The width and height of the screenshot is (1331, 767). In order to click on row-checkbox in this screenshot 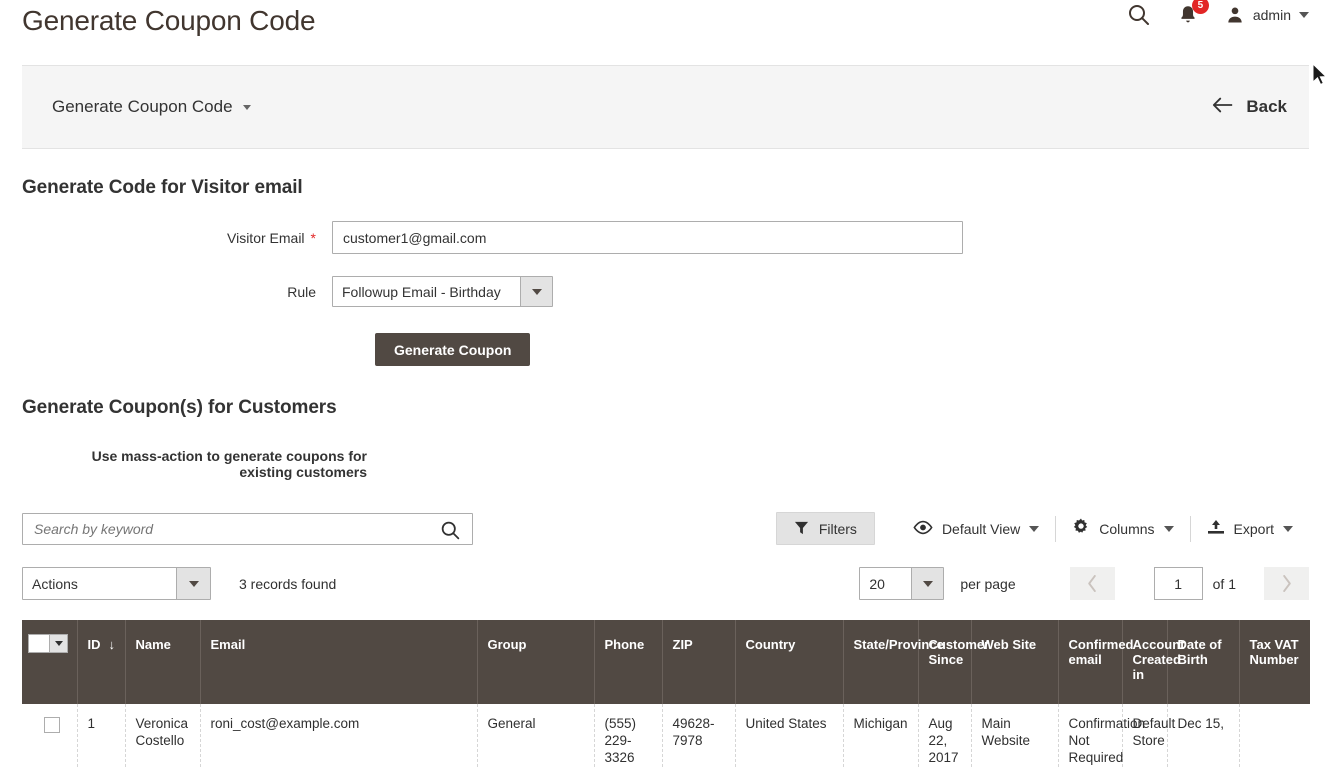, I will do `click(52, 725)`.